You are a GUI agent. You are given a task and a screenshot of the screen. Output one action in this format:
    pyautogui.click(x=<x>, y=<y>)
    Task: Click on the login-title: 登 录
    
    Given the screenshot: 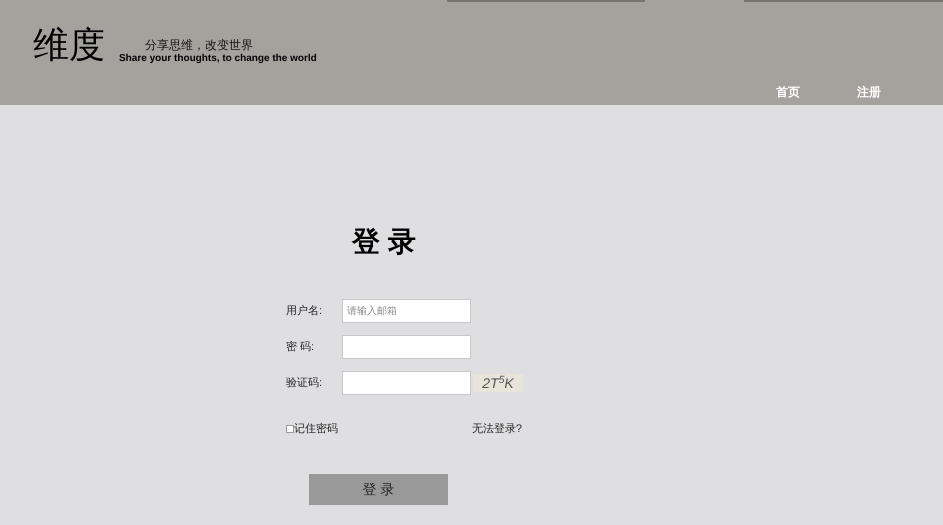 What is the action you would take?
    pyautogui.click(x=384, y=242)
    